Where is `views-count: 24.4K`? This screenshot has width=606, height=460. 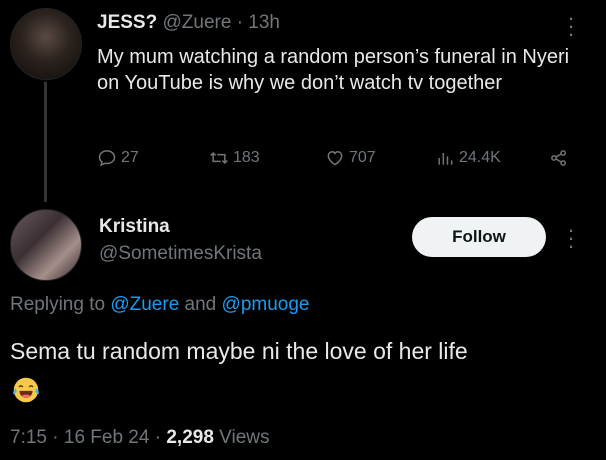 views-count: 24.4K is located at coordinates (480, 157).